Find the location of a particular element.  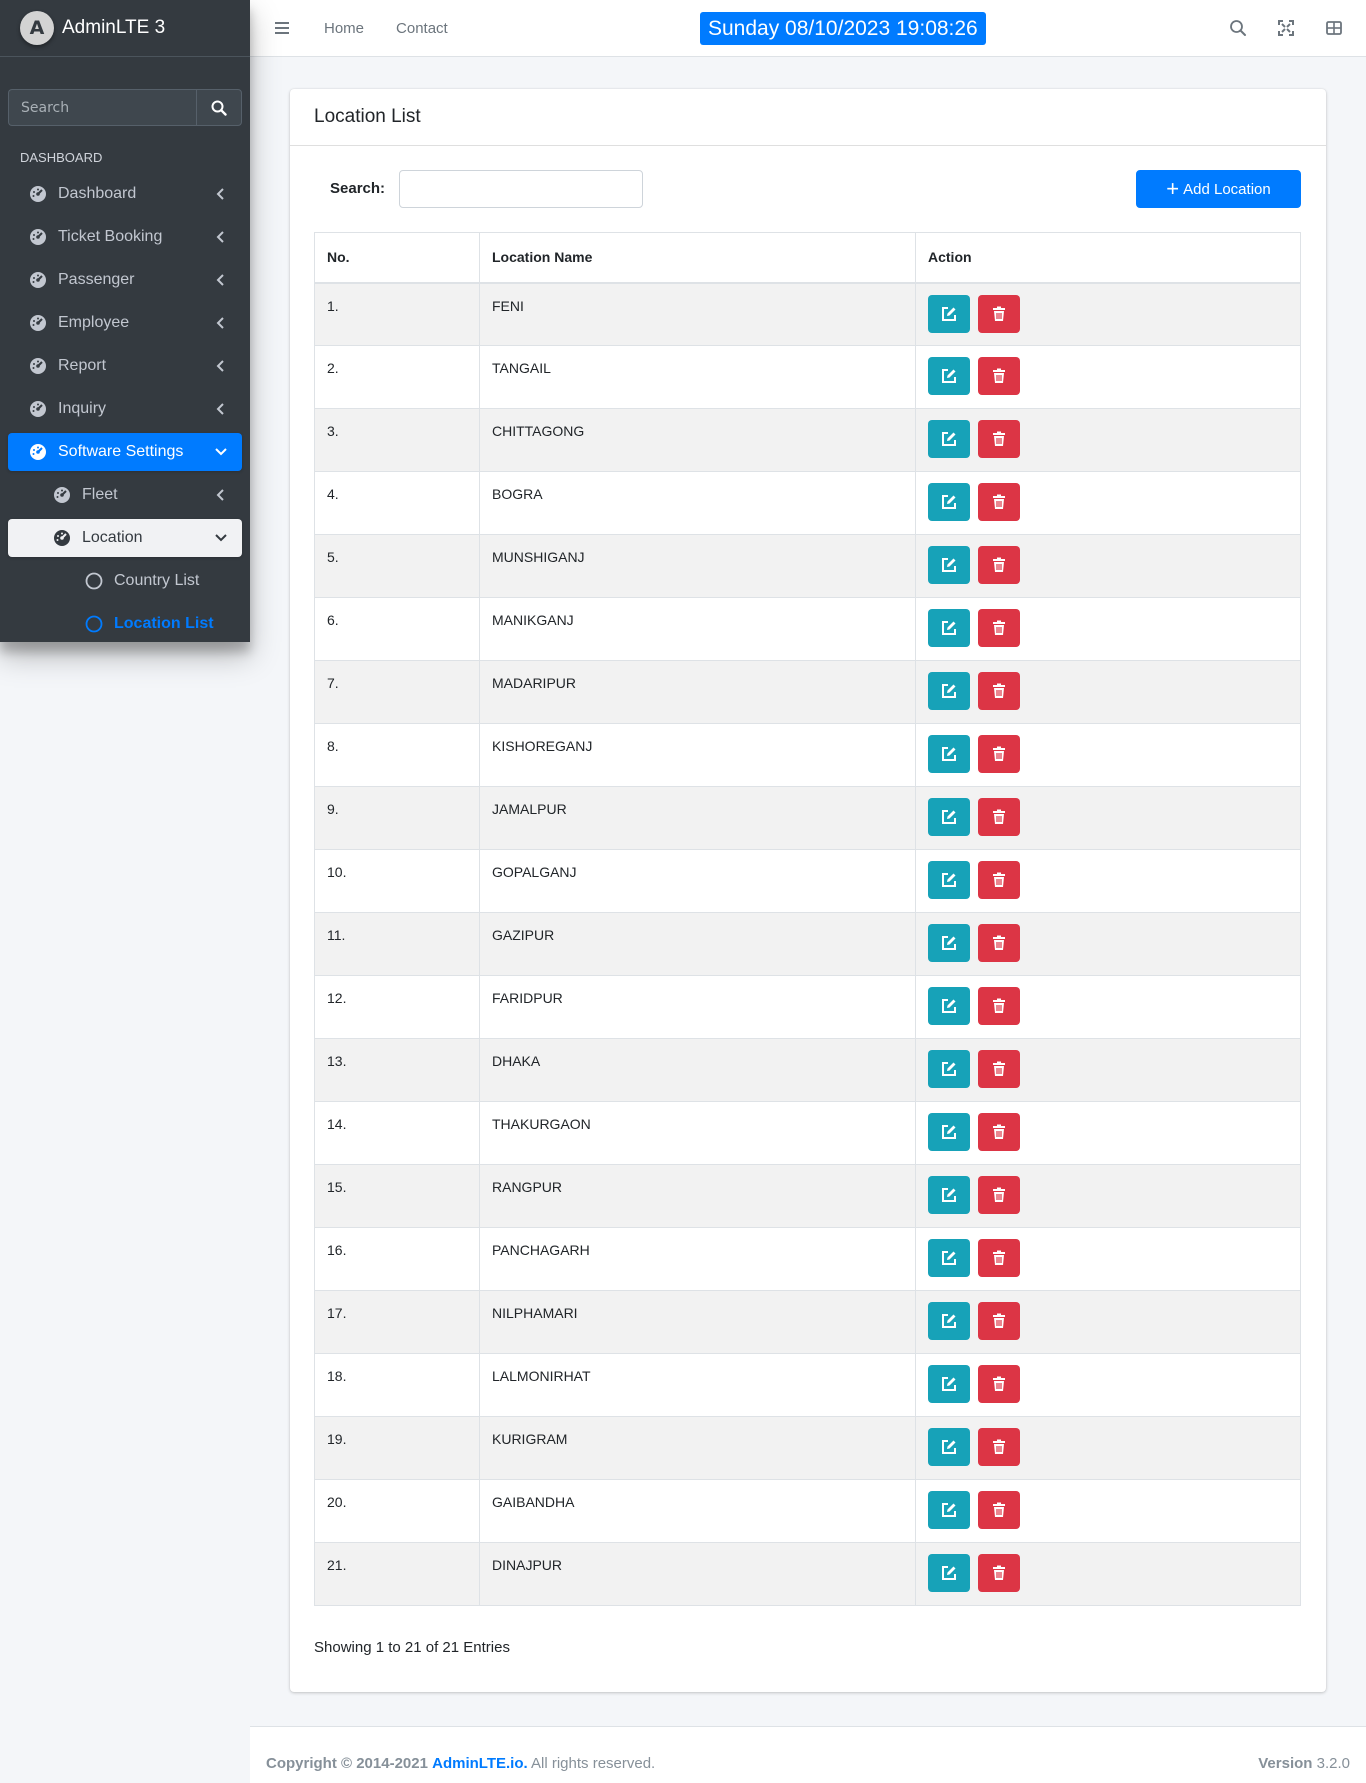

sidebar-item-location: Location is located at coordinates (125, 538).